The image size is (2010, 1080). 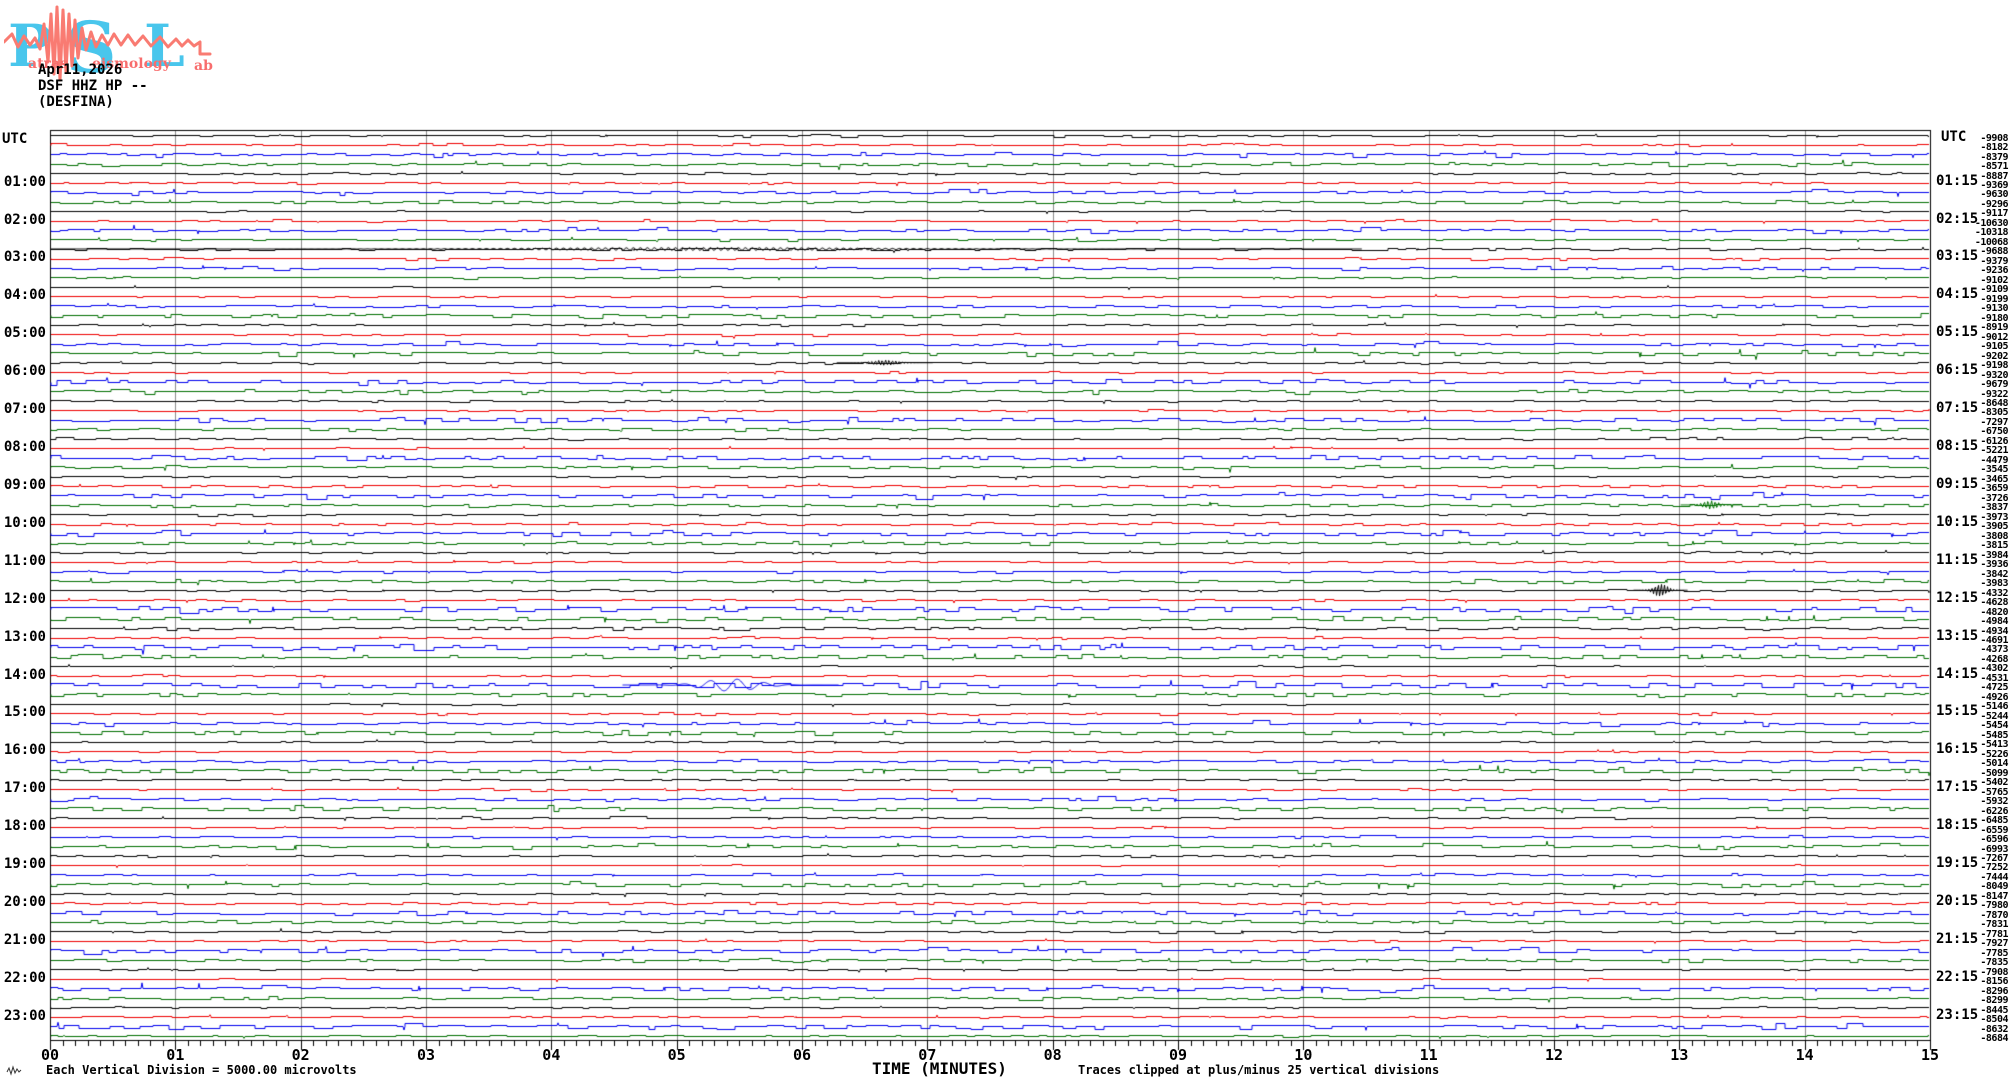 What do you see at coordinates (50, 1055) in the screenshot?
I see `x-axis-label: 00` at bounding box center [50, 1055].